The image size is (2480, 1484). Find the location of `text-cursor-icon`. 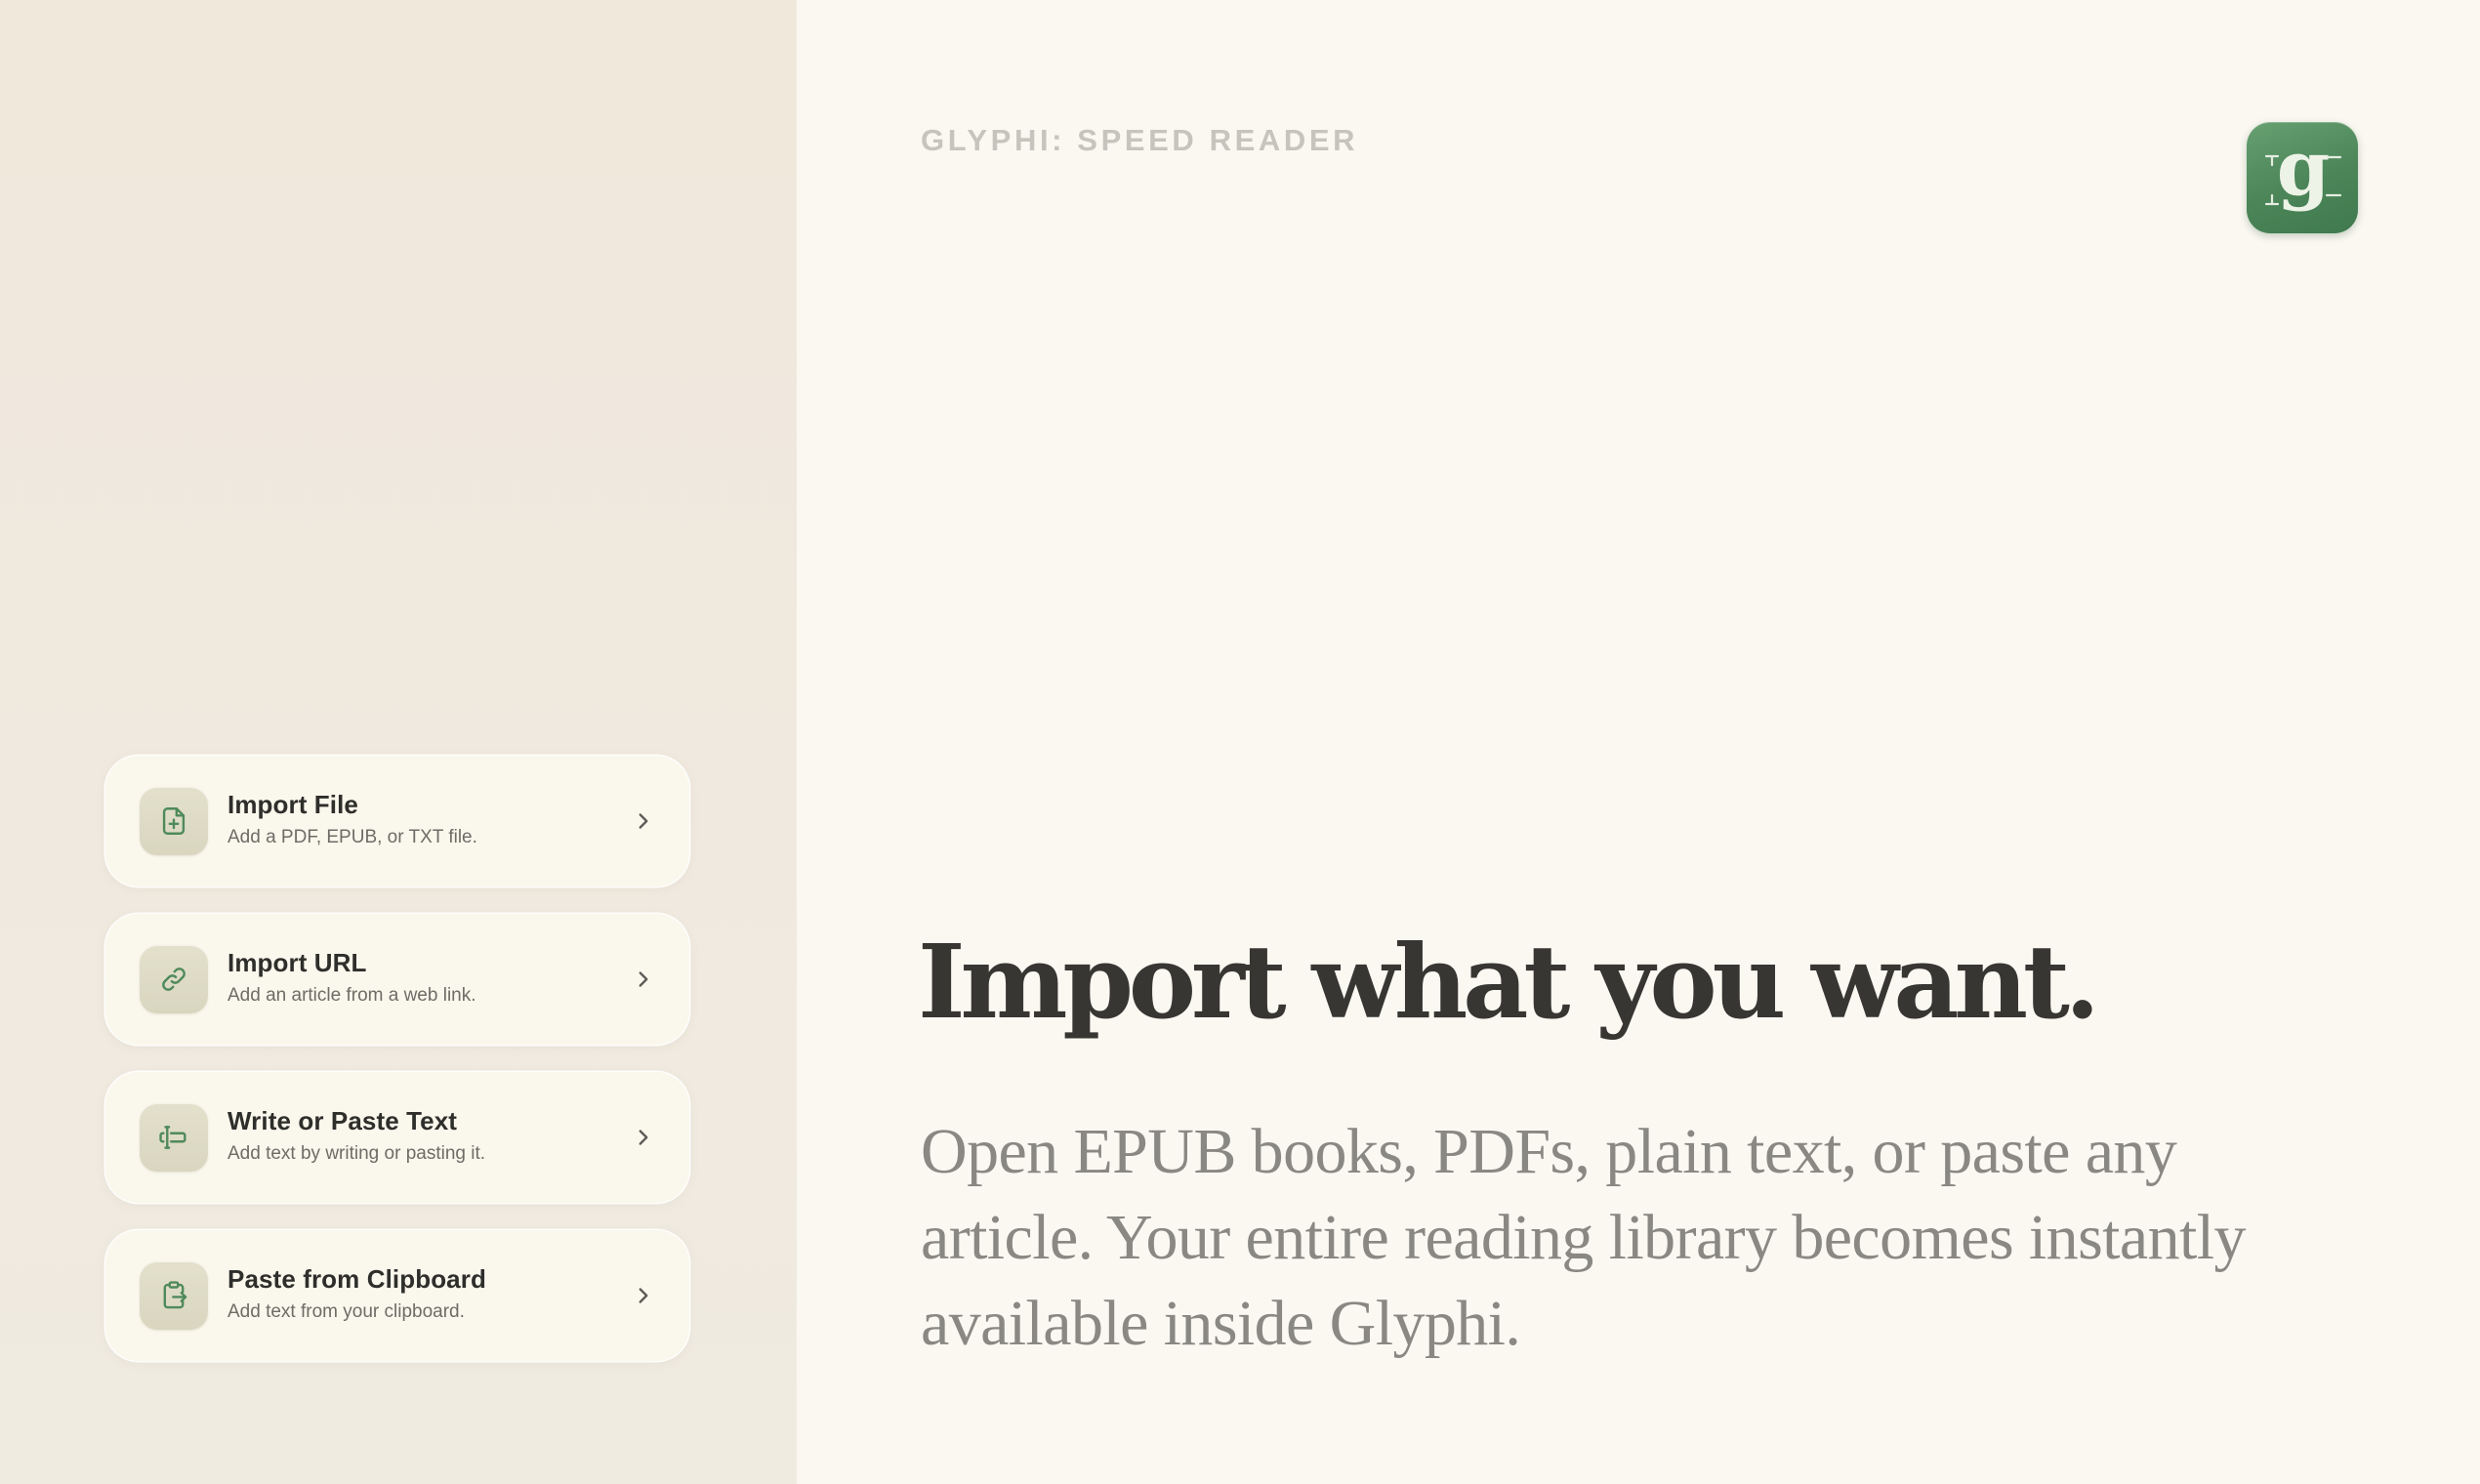

text-cursor-icon is located at coordinates (174, 1138).